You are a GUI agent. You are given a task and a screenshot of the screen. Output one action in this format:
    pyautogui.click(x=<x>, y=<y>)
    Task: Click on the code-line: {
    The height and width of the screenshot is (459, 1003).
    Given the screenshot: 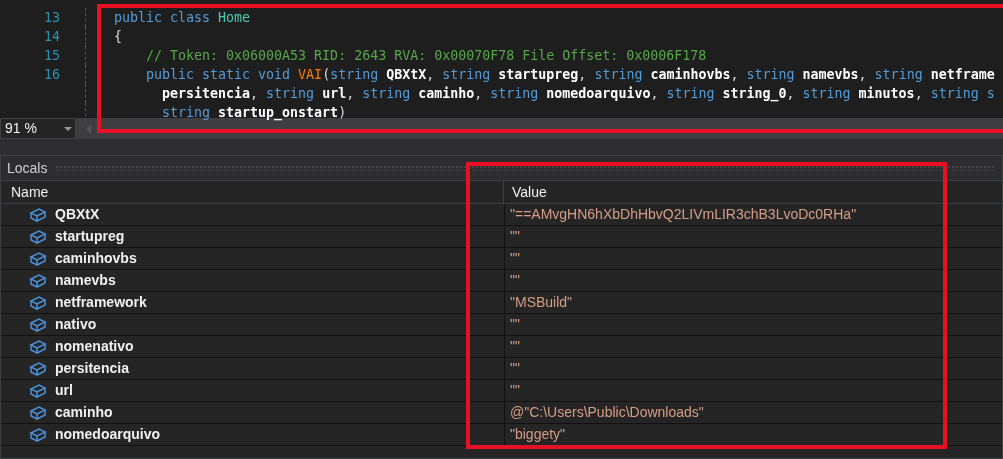 What is the action you would take?
    pyautogui.click(x=118, y=36)
    